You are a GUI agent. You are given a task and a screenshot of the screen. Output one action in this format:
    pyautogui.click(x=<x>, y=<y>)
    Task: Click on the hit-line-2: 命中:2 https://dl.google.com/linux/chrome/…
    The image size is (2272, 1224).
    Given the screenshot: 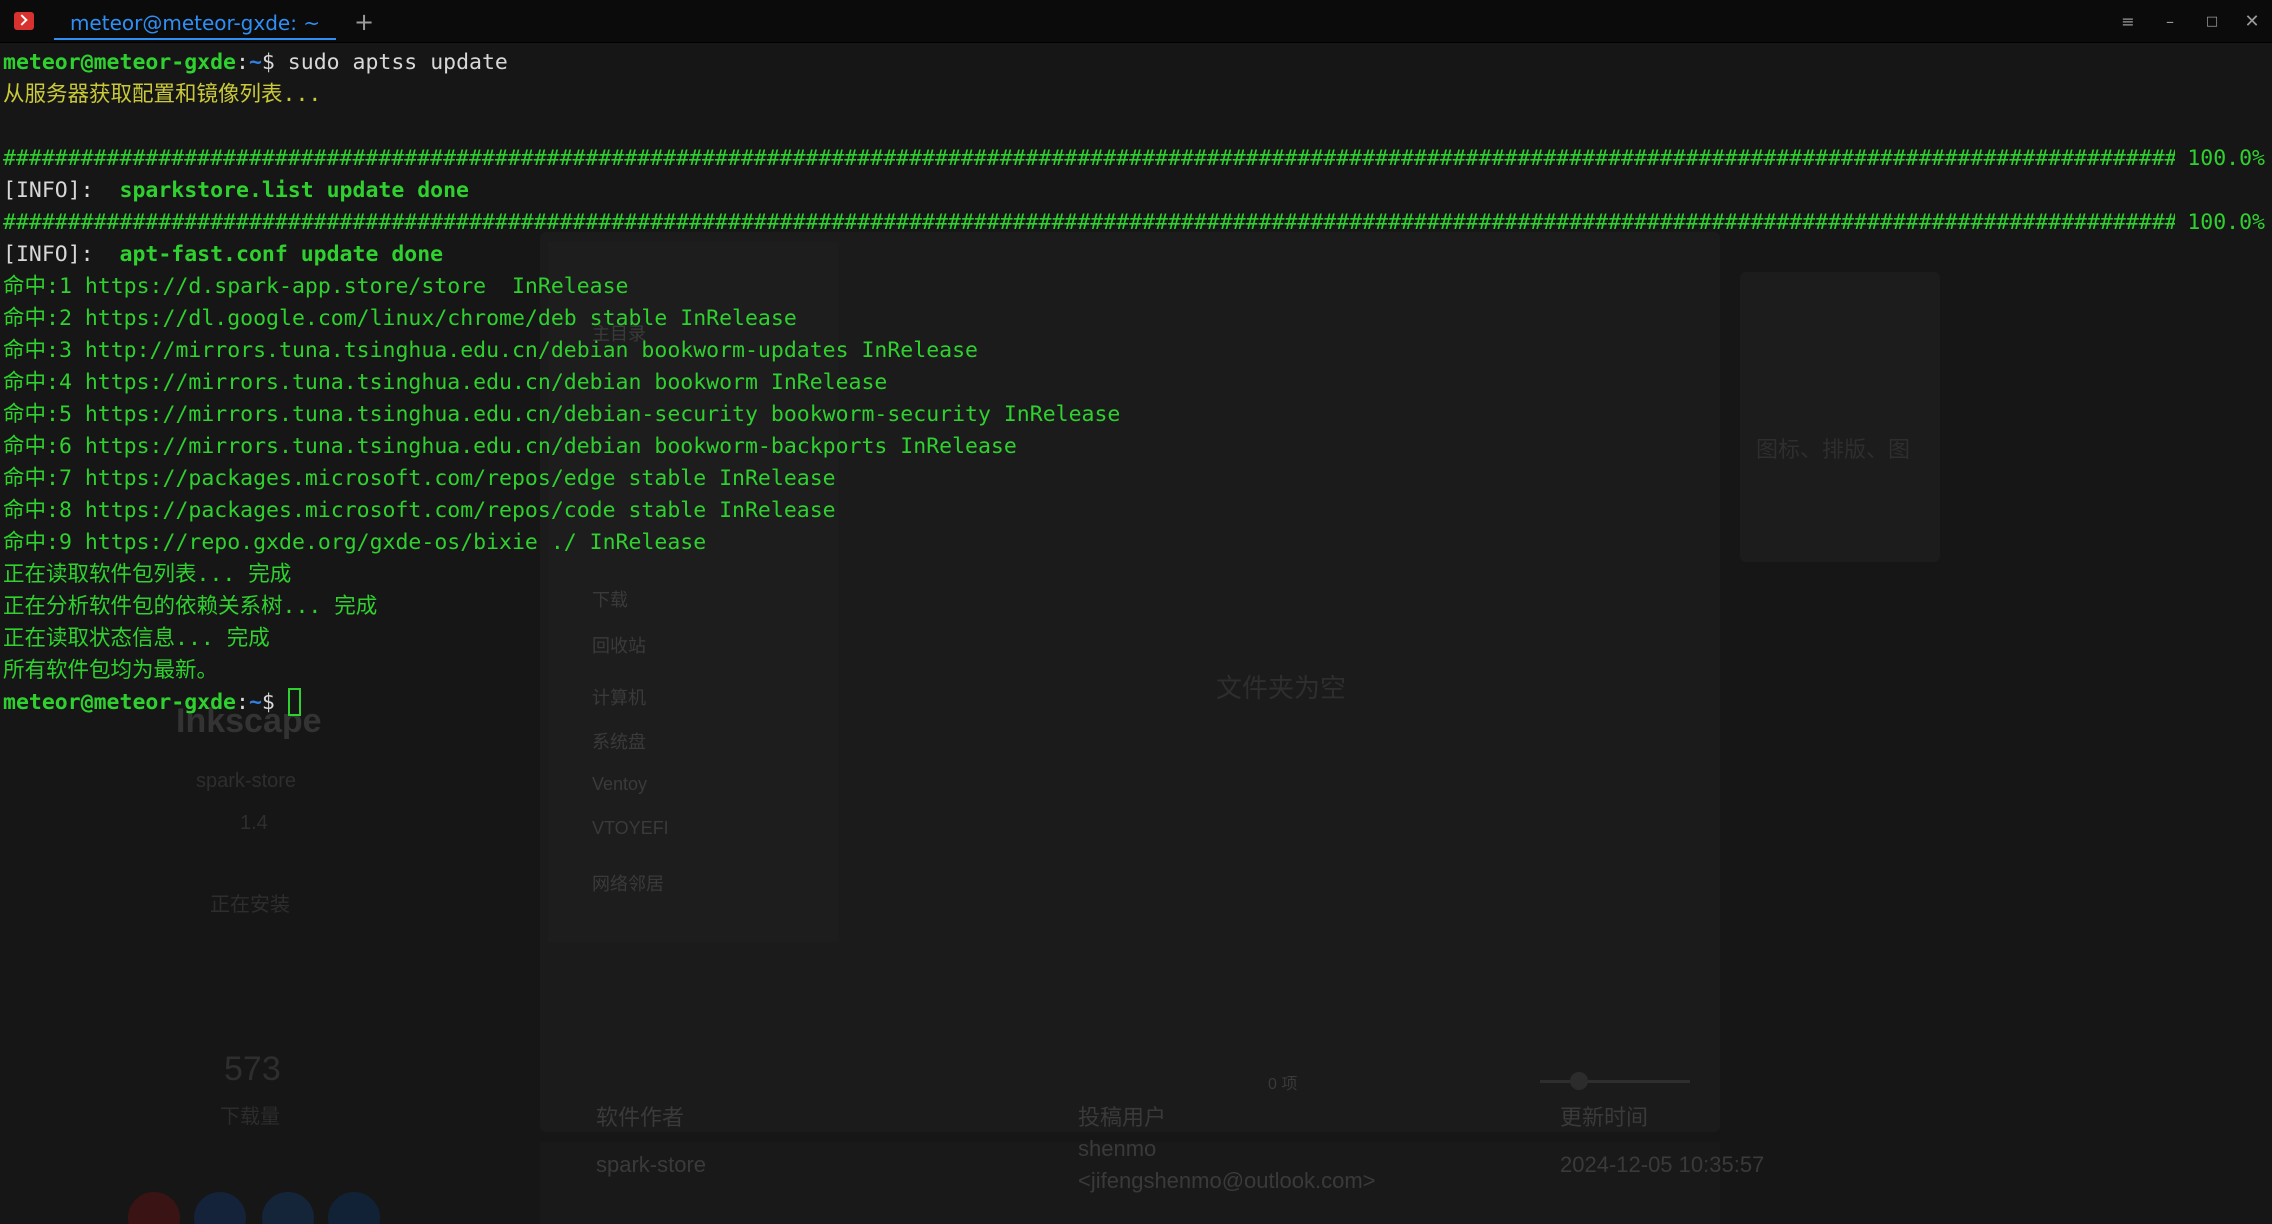 What is the action you would take?
    pyautogui.click(x=400, y=318)
    